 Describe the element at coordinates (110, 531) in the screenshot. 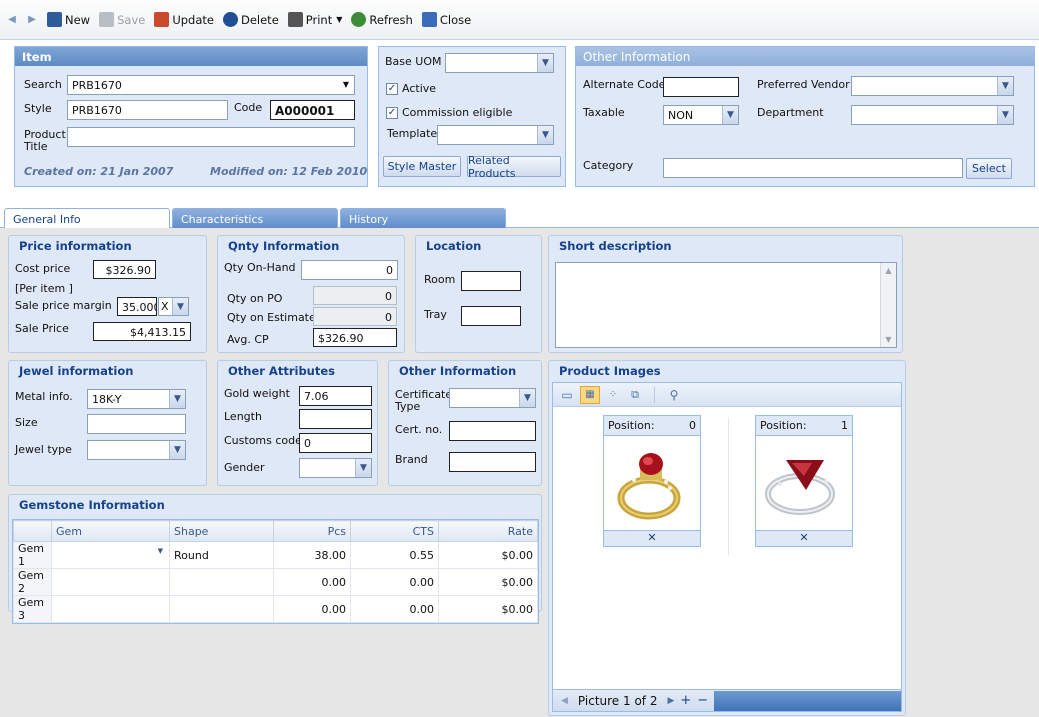

I see `grid-header-gem: Gem` at that location.